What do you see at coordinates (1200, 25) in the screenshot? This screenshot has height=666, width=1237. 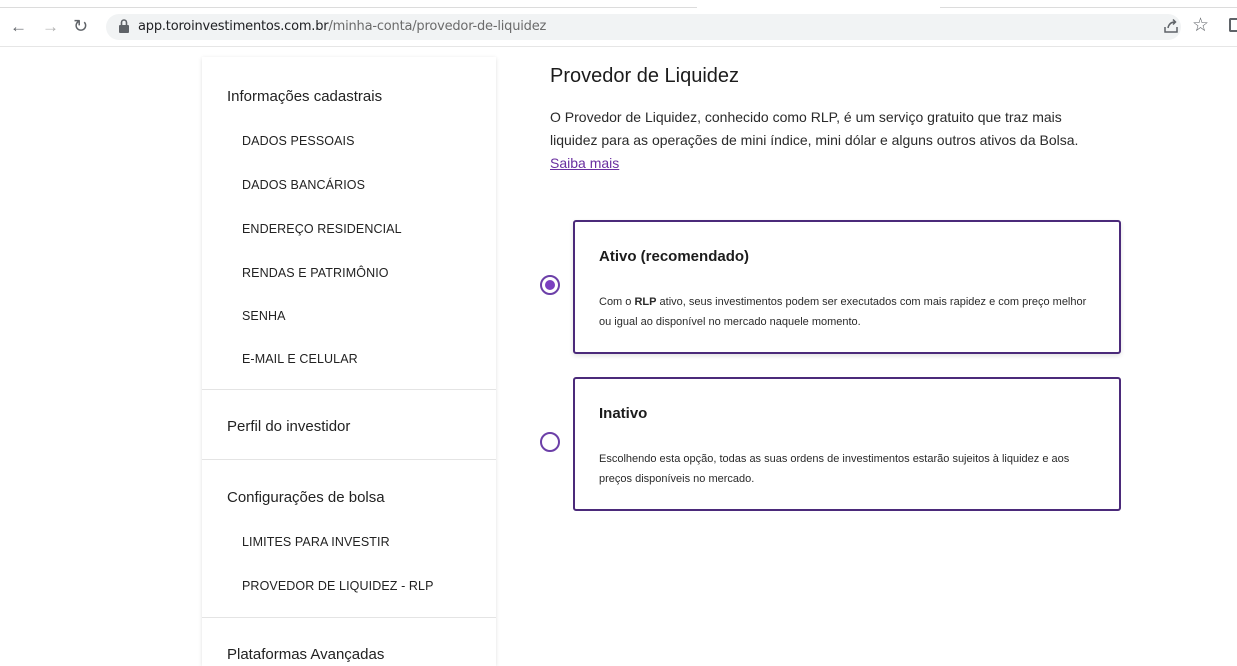 I see `bookmark-star-icon: ☆` at bounding box center [1200, 25].